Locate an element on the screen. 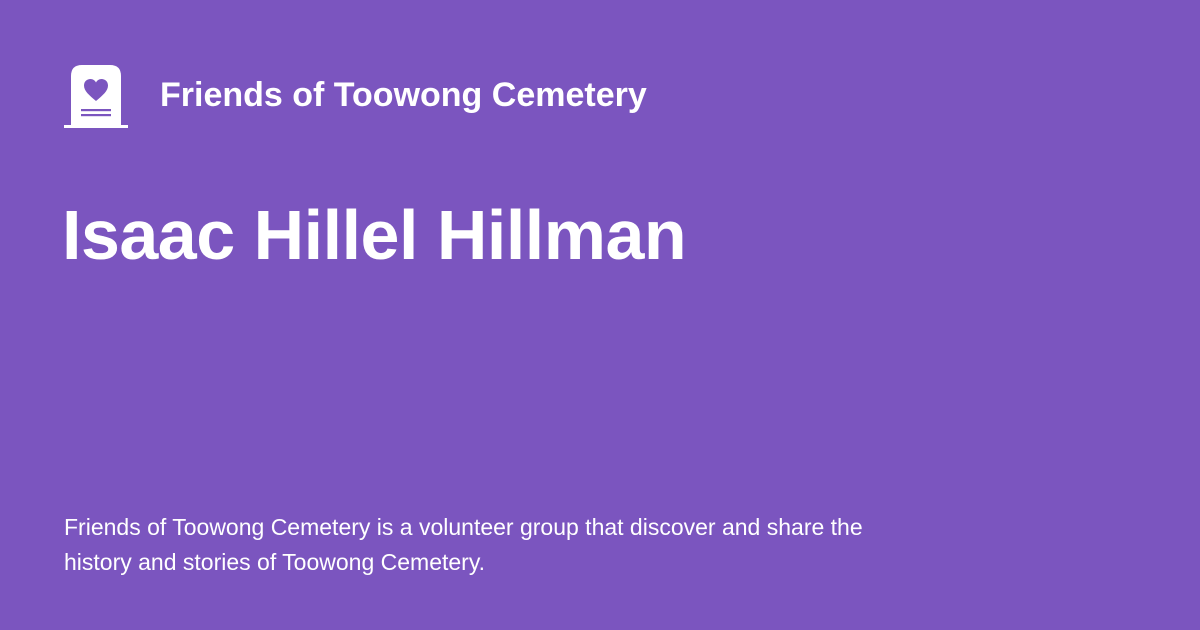 This screenshot has width=1200, height=630. brand-name: Friends of Toowong Cemetery is located at coordinates (403, 95).